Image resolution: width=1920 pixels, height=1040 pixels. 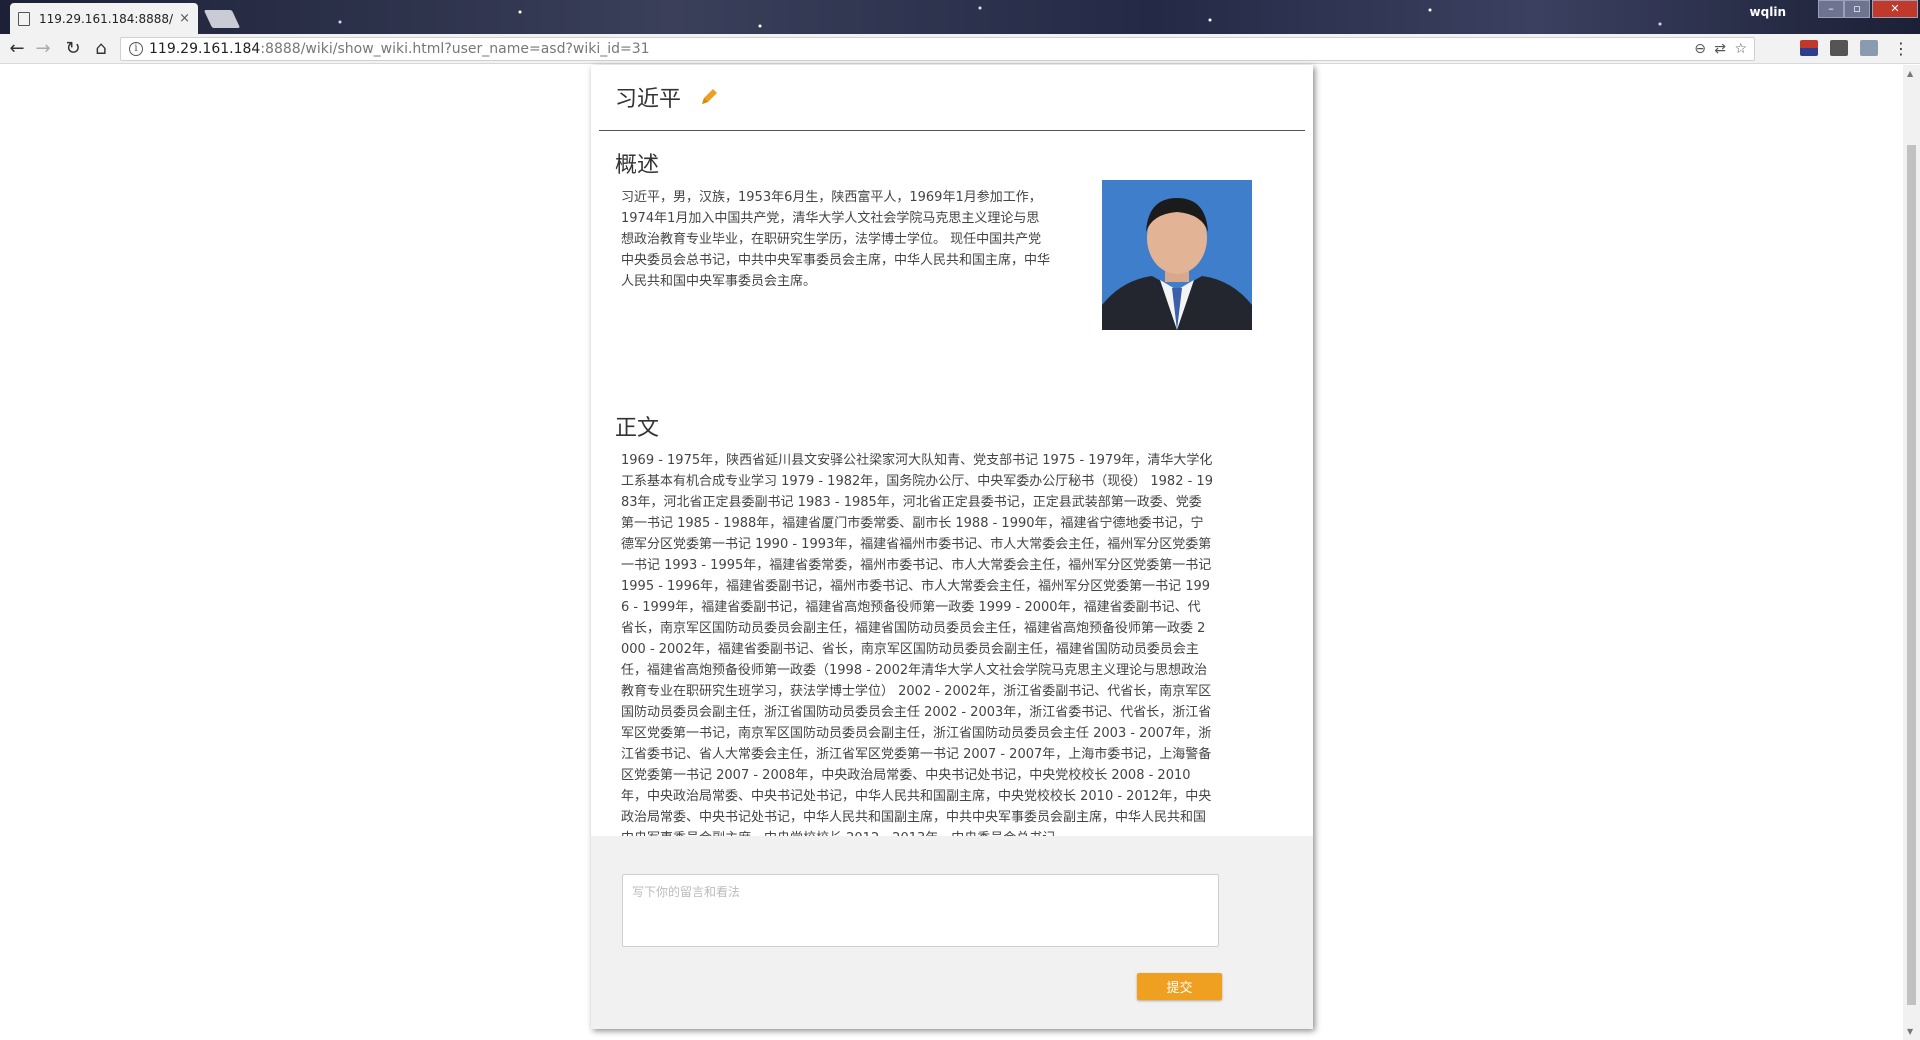 I want to click on extension-icon, so click(x=1869, y=48).